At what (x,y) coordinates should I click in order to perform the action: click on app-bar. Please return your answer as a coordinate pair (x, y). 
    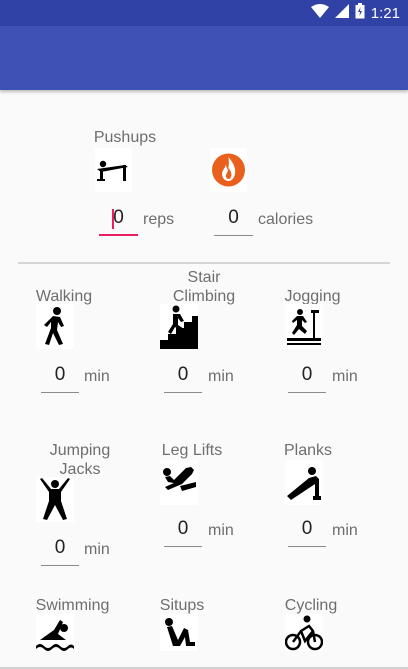
    Looking at the image, I should click on (204, 58).